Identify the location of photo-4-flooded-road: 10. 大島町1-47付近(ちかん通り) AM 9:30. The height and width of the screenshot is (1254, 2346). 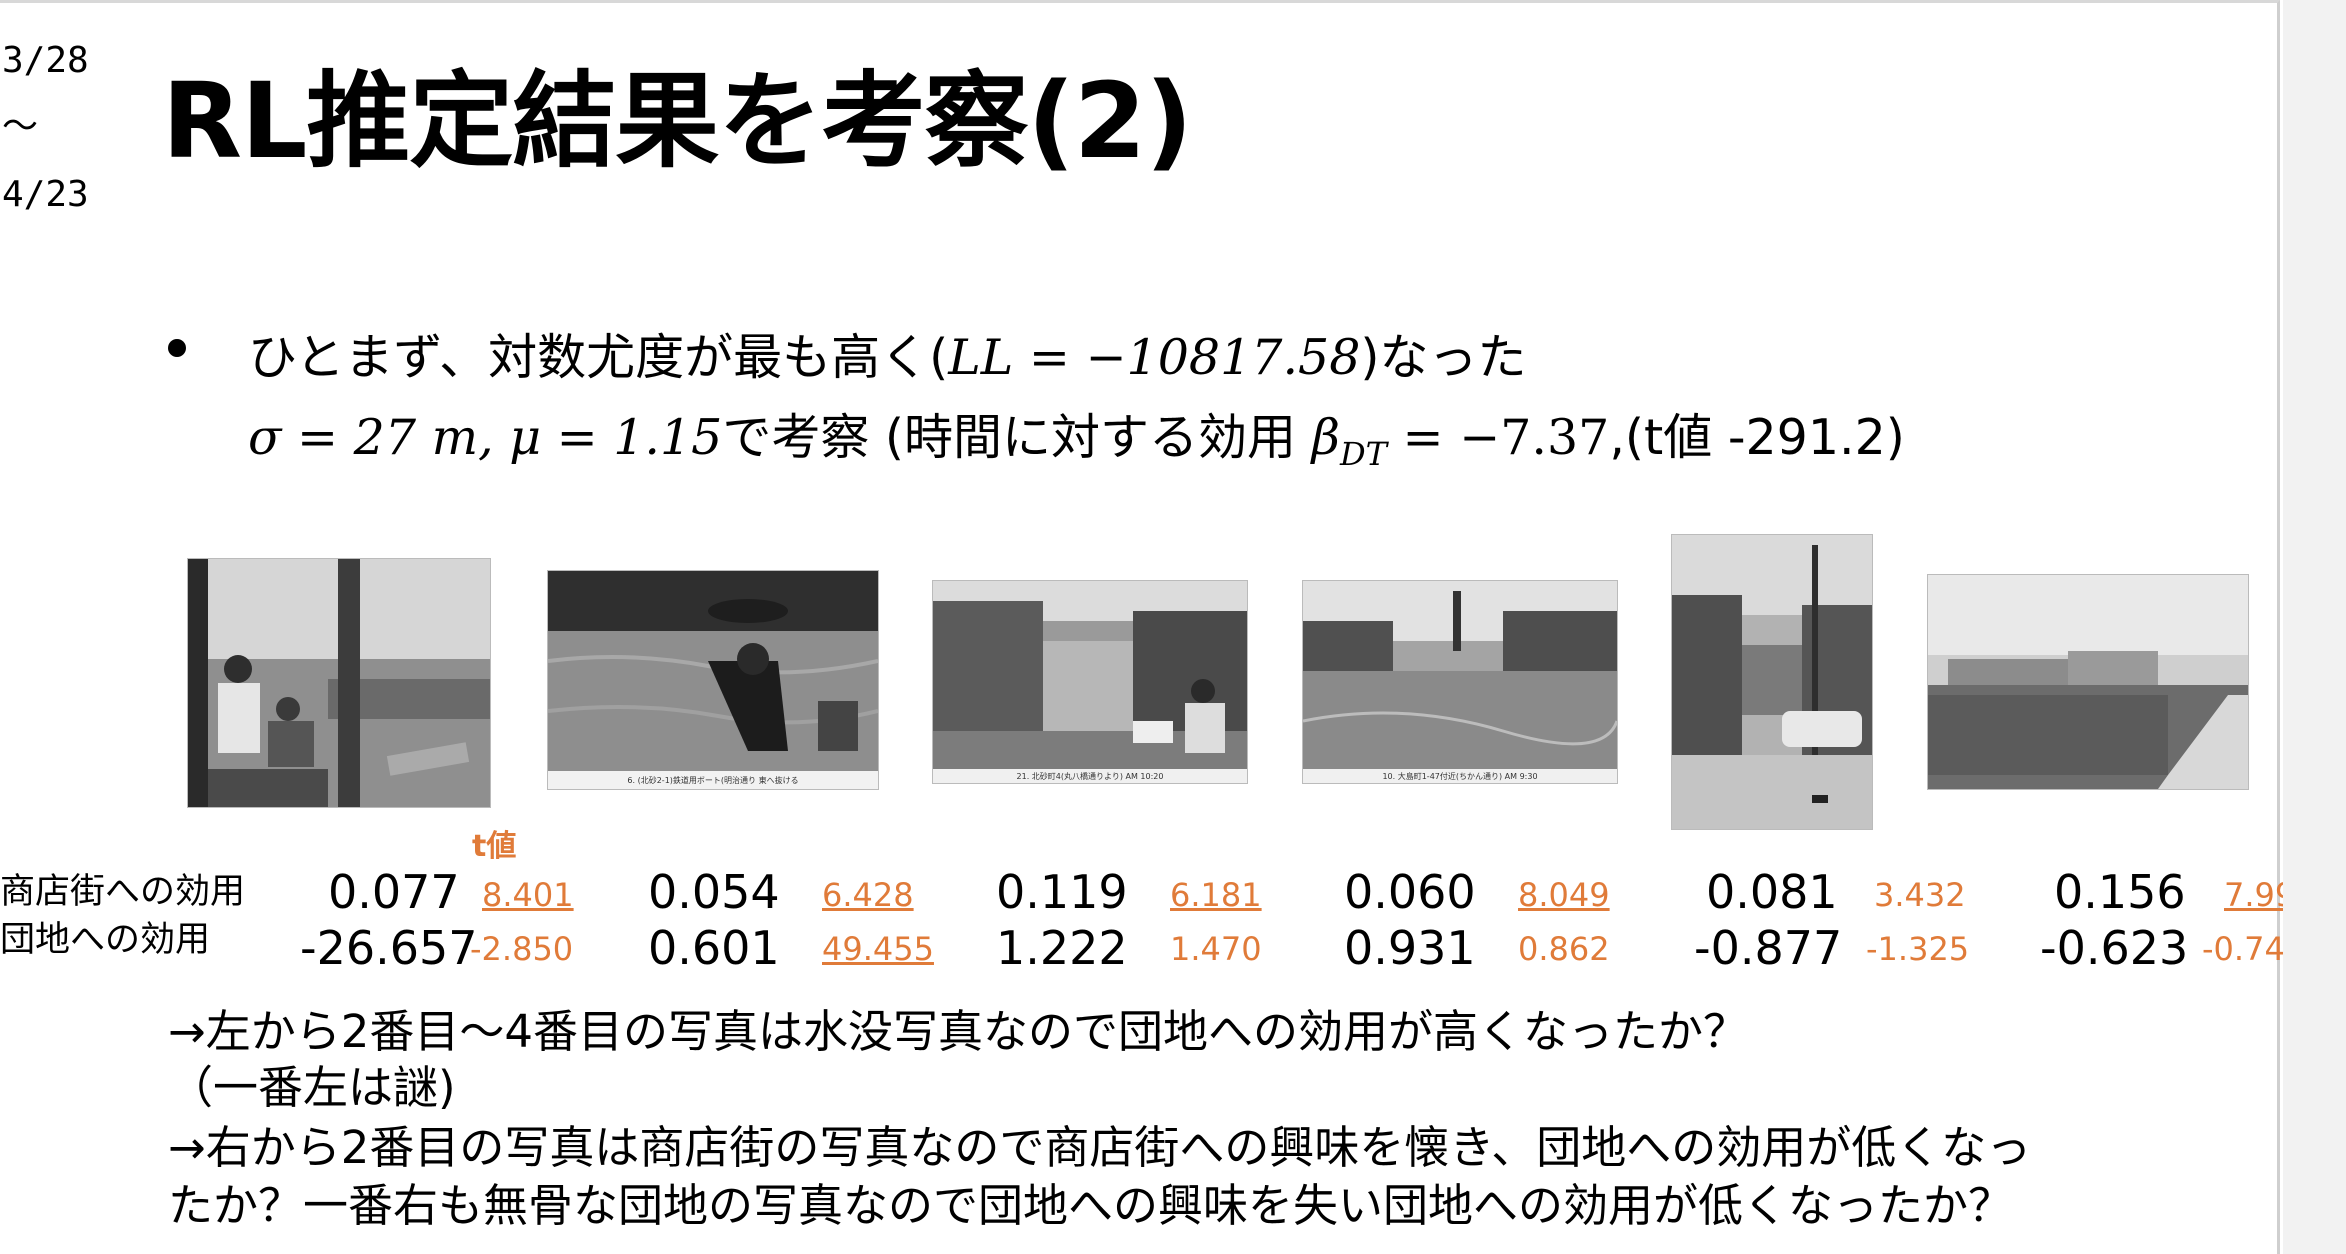
(1460, 682).